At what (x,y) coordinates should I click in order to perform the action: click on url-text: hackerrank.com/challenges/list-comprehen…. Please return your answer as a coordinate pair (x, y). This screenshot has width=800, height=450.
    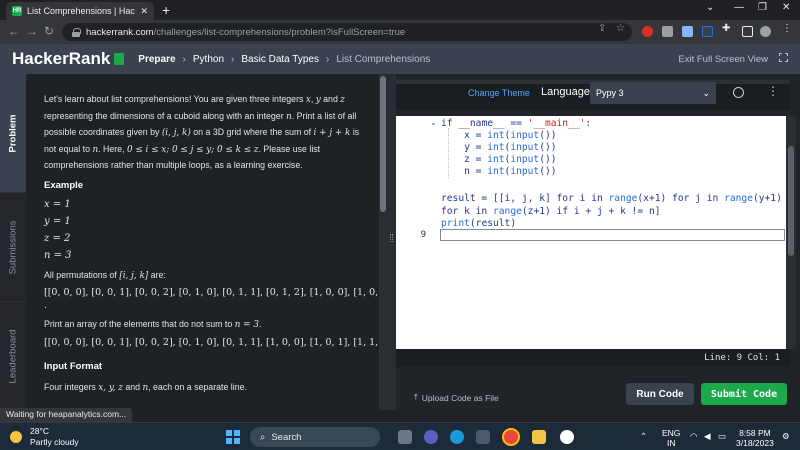
    Looking at the image, I should click on (246, 32).